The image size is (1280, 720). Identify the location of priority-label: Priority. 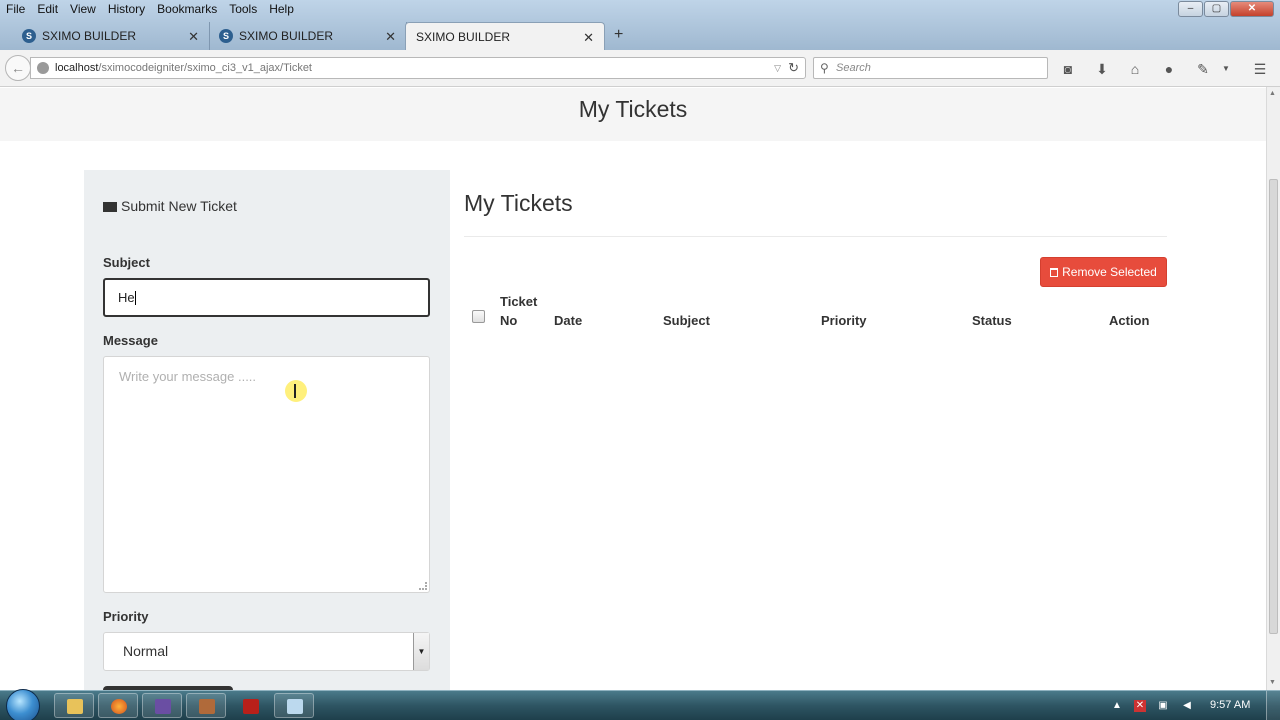
(126, 616).